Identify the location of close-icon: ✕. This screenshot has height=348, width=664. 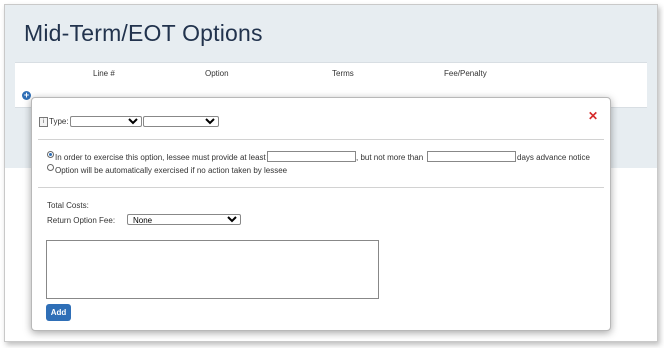
(593, 116).